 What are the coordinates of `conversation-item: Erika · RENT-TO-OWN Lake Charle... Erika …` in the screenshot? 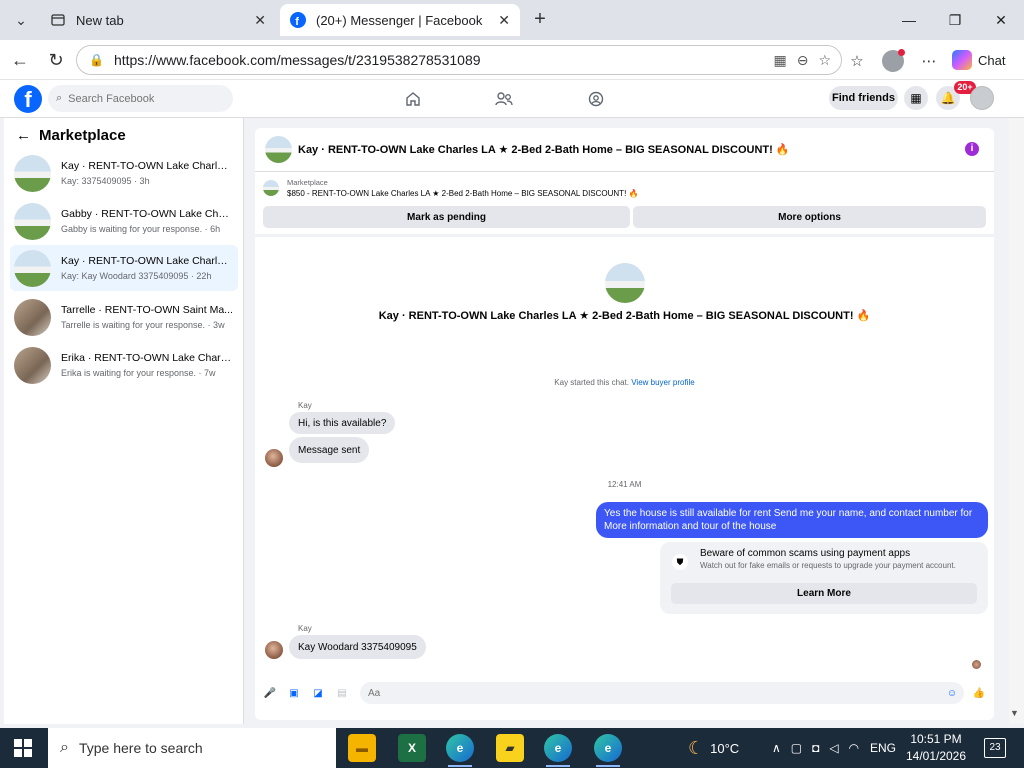 It's located at (124, 365).